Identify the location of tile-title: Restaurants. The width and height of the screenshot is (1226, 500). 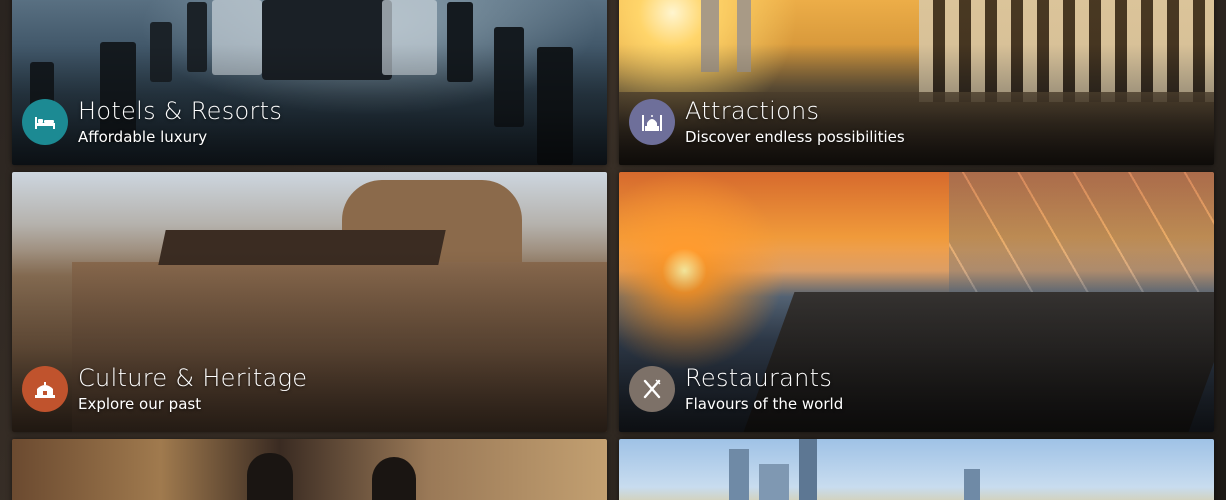
(759, 378).